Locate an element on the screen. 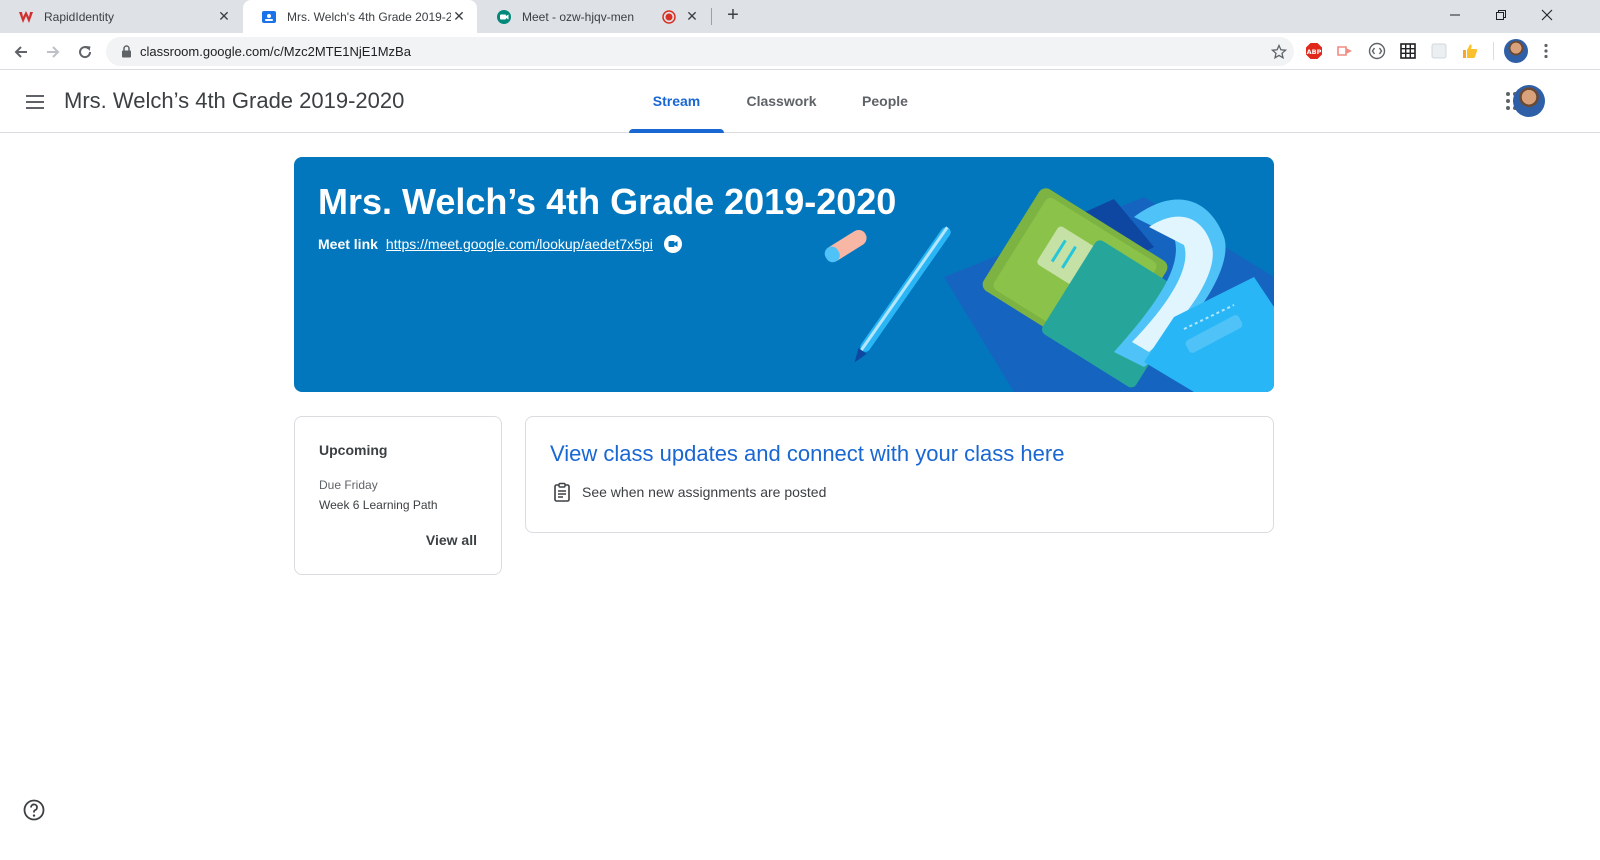 The height and width of the screenshot is (860, 1600). banner-title: Mrs. Welch’s 4th Grade 2019-2020 is located at coordinates (607, 201).